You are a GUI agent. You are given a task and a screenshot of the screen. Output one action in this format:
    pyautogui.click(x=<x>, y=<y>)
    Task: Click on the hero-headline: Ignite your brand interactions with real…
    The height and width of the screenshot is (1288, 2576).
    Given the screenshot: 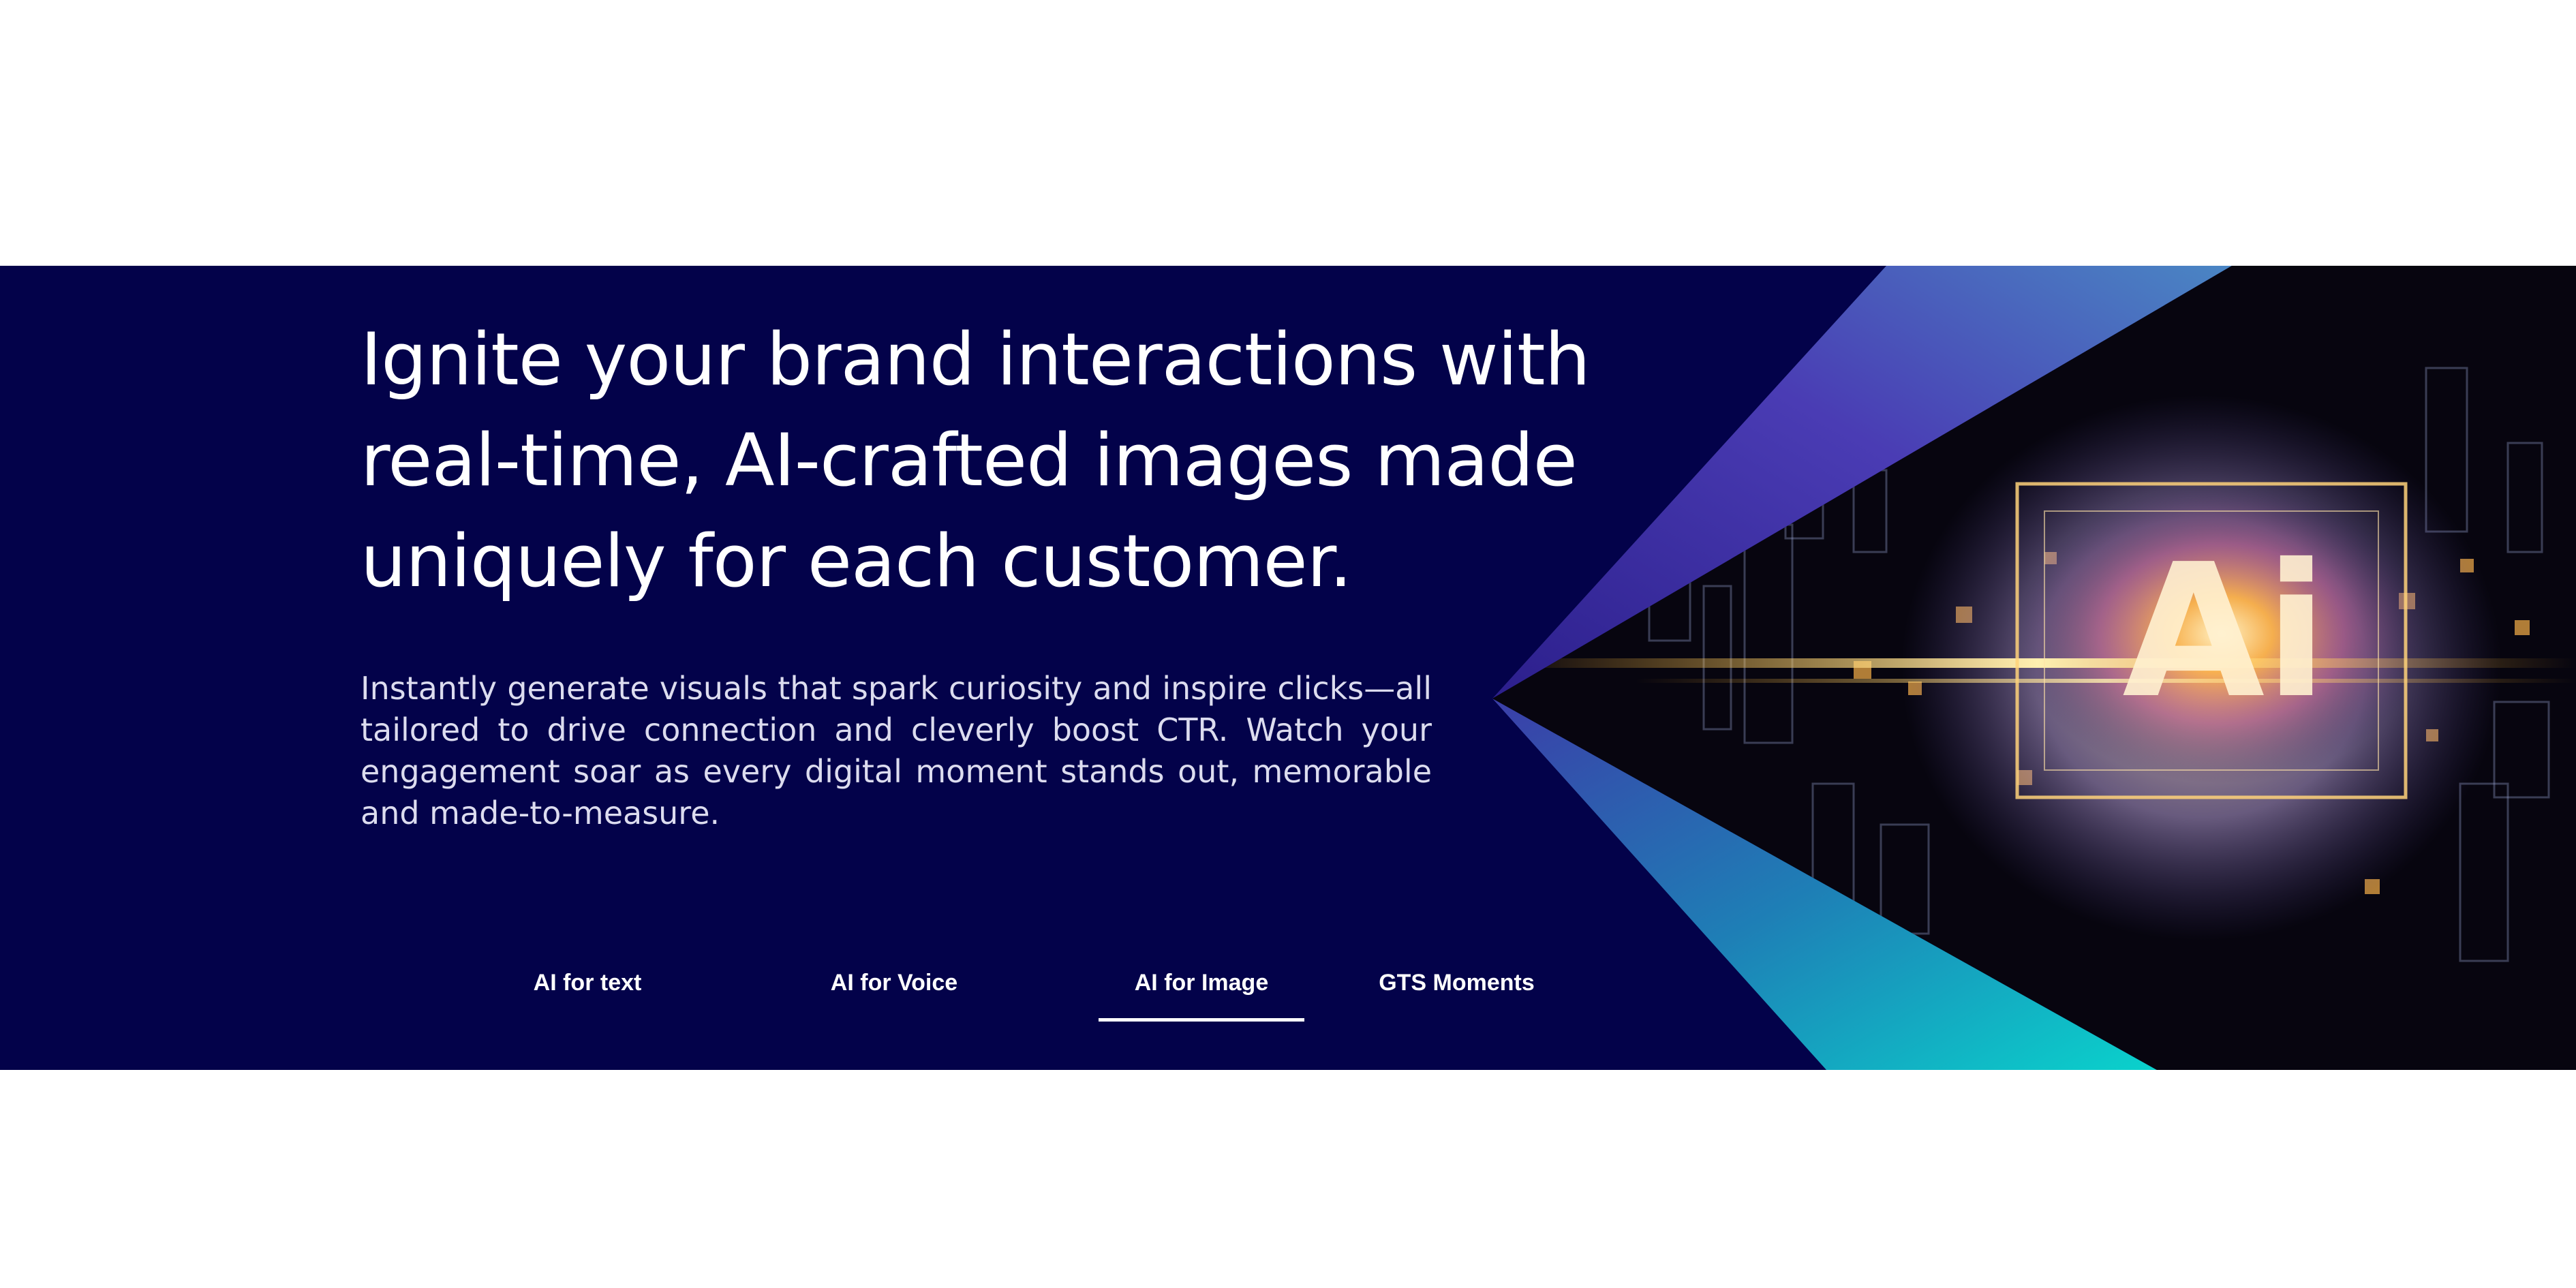 What is the action you would take?
    pyautogui.click(x=976, y=461)
    